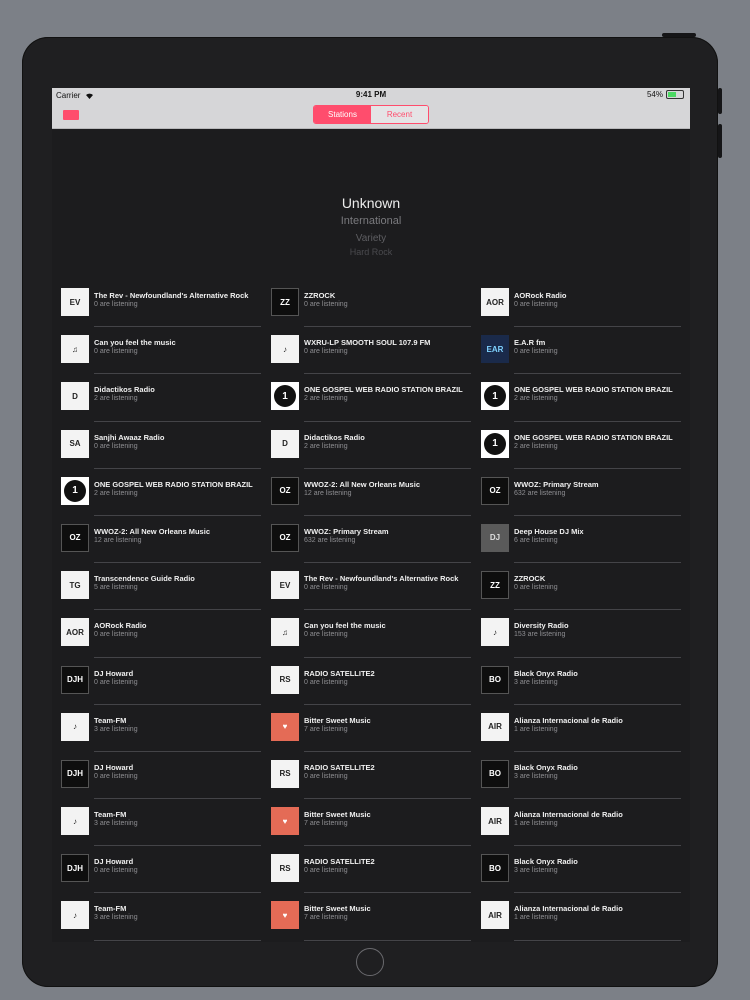 The height and width of the screenshot is (1000, 750). I want to click on station-cell: ♪ Diversity Radio 153 are listening, so click(581, 639).